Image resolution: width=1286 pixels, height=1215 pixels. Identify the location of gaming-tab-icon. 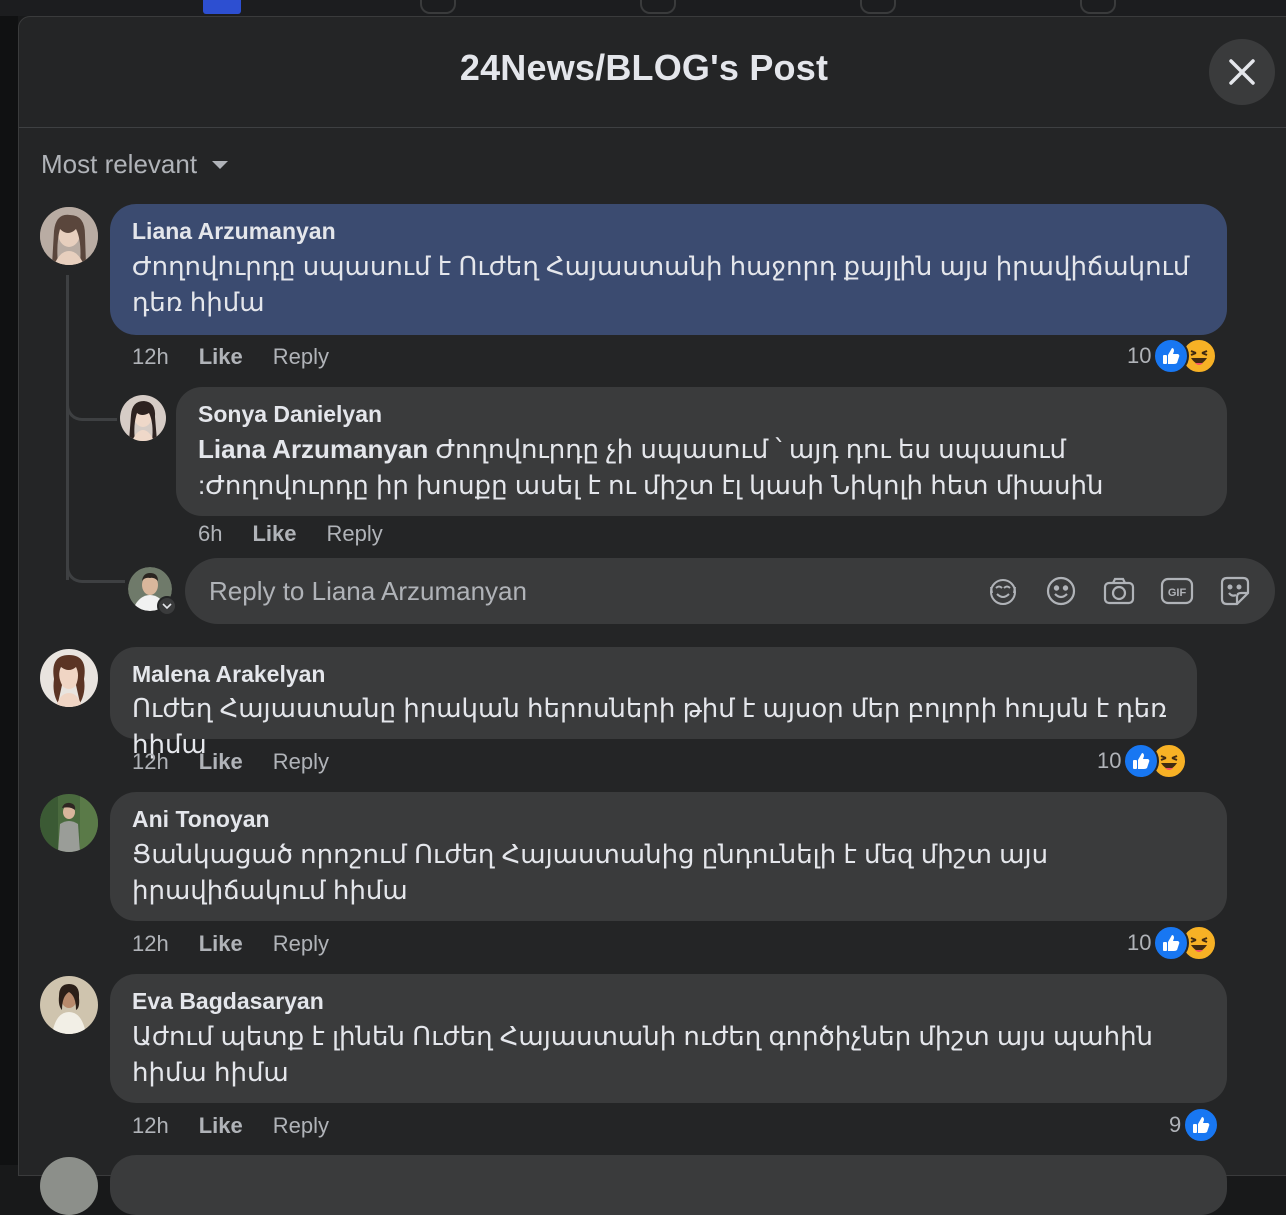
(1098, 7).